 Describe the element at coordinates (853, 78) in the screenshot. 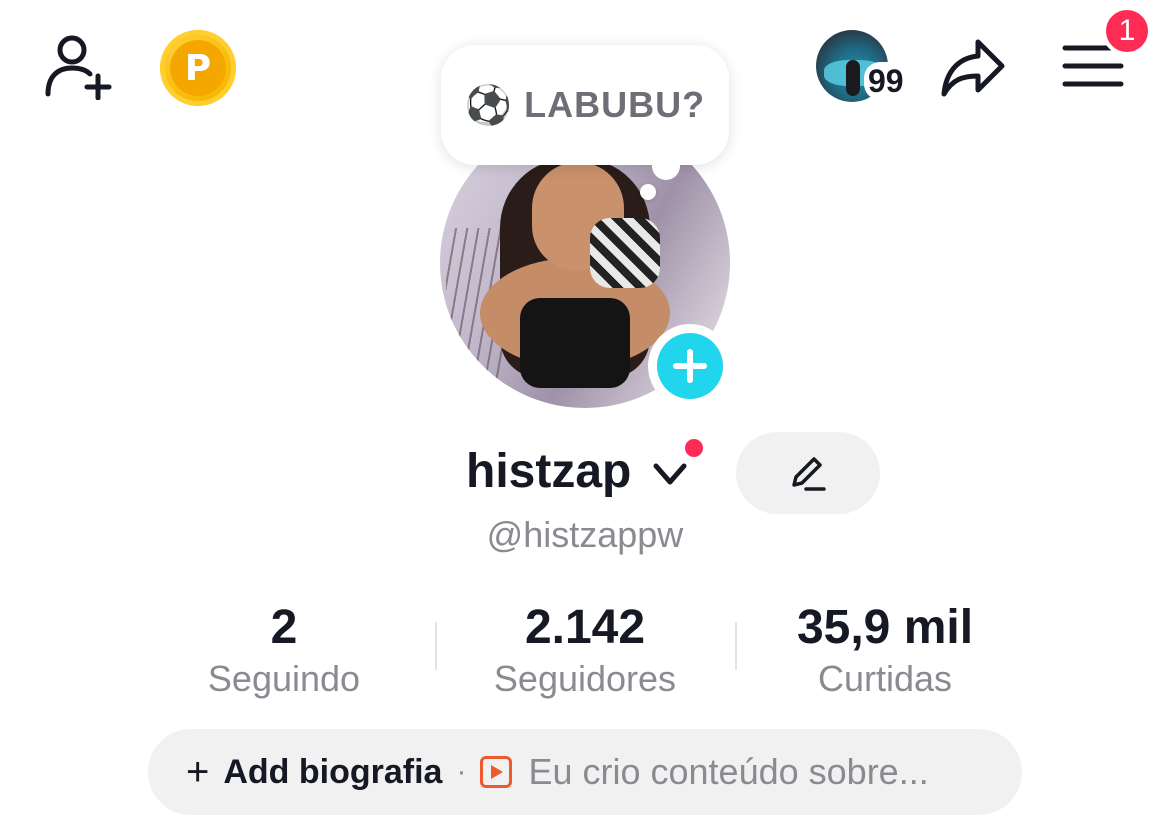

I see `story-figure-image` at that location.